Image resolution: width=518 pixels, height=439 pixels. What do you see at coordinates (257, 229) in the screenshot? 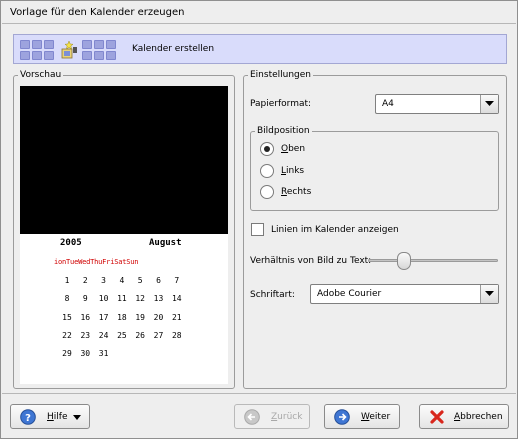
I see `show-lines-checkbox` at bounding box center [257, 229].